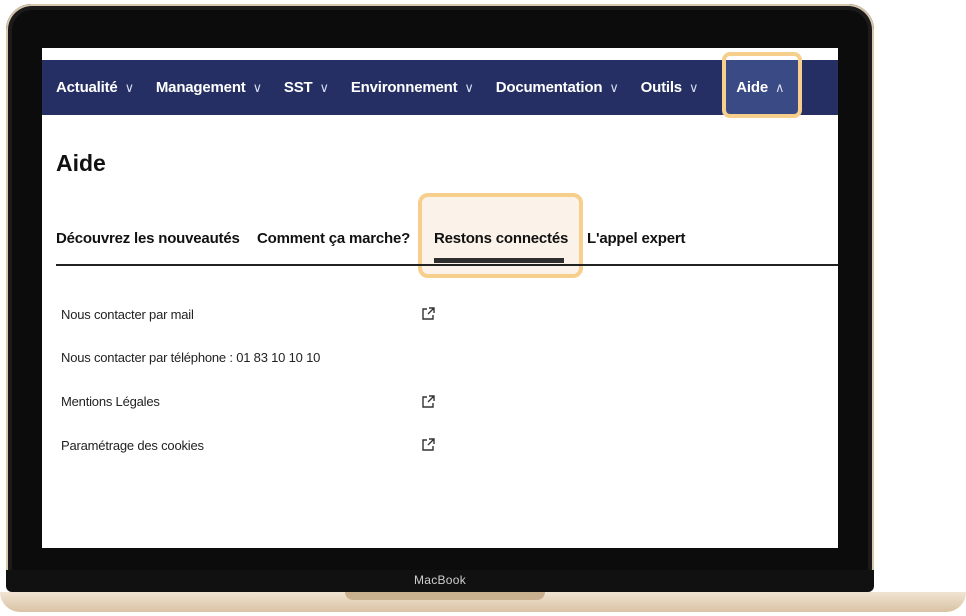  I want to click on nav-item-label: Environnement, so click(404, 87).